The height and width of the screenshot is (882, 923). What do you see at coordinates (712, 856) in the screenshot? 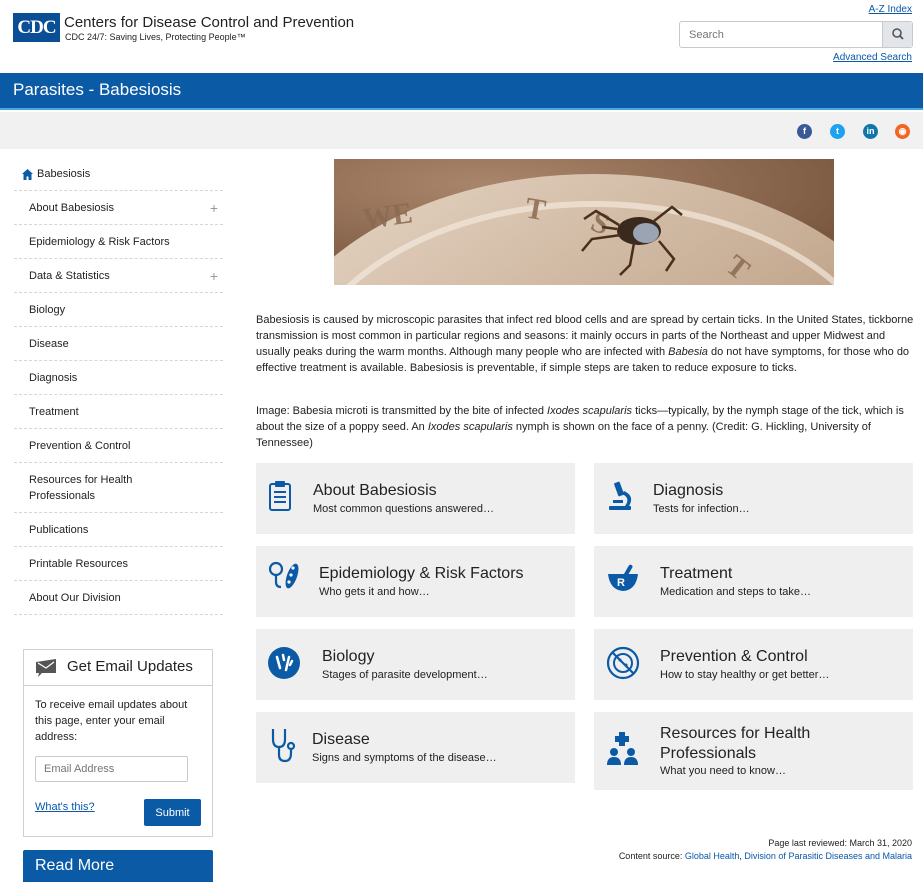
I see `global-health-link: Global Health` at bounding box center [712, 856].